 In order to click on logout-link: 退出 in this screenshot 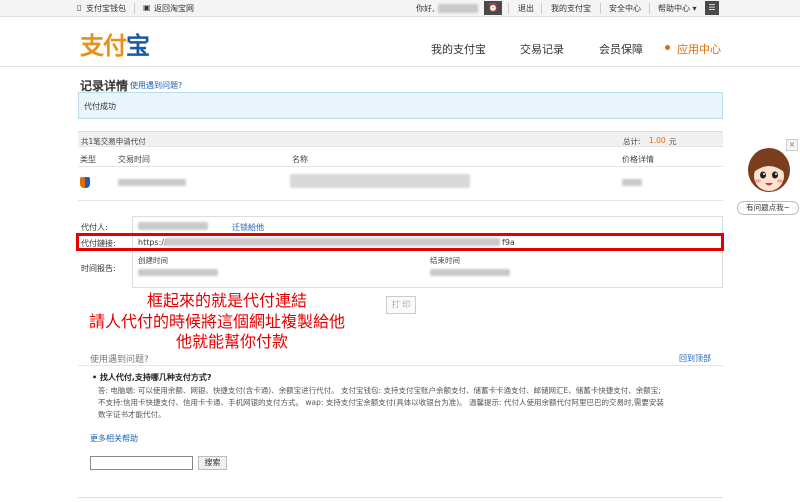, I will do `click(526, 8)`.